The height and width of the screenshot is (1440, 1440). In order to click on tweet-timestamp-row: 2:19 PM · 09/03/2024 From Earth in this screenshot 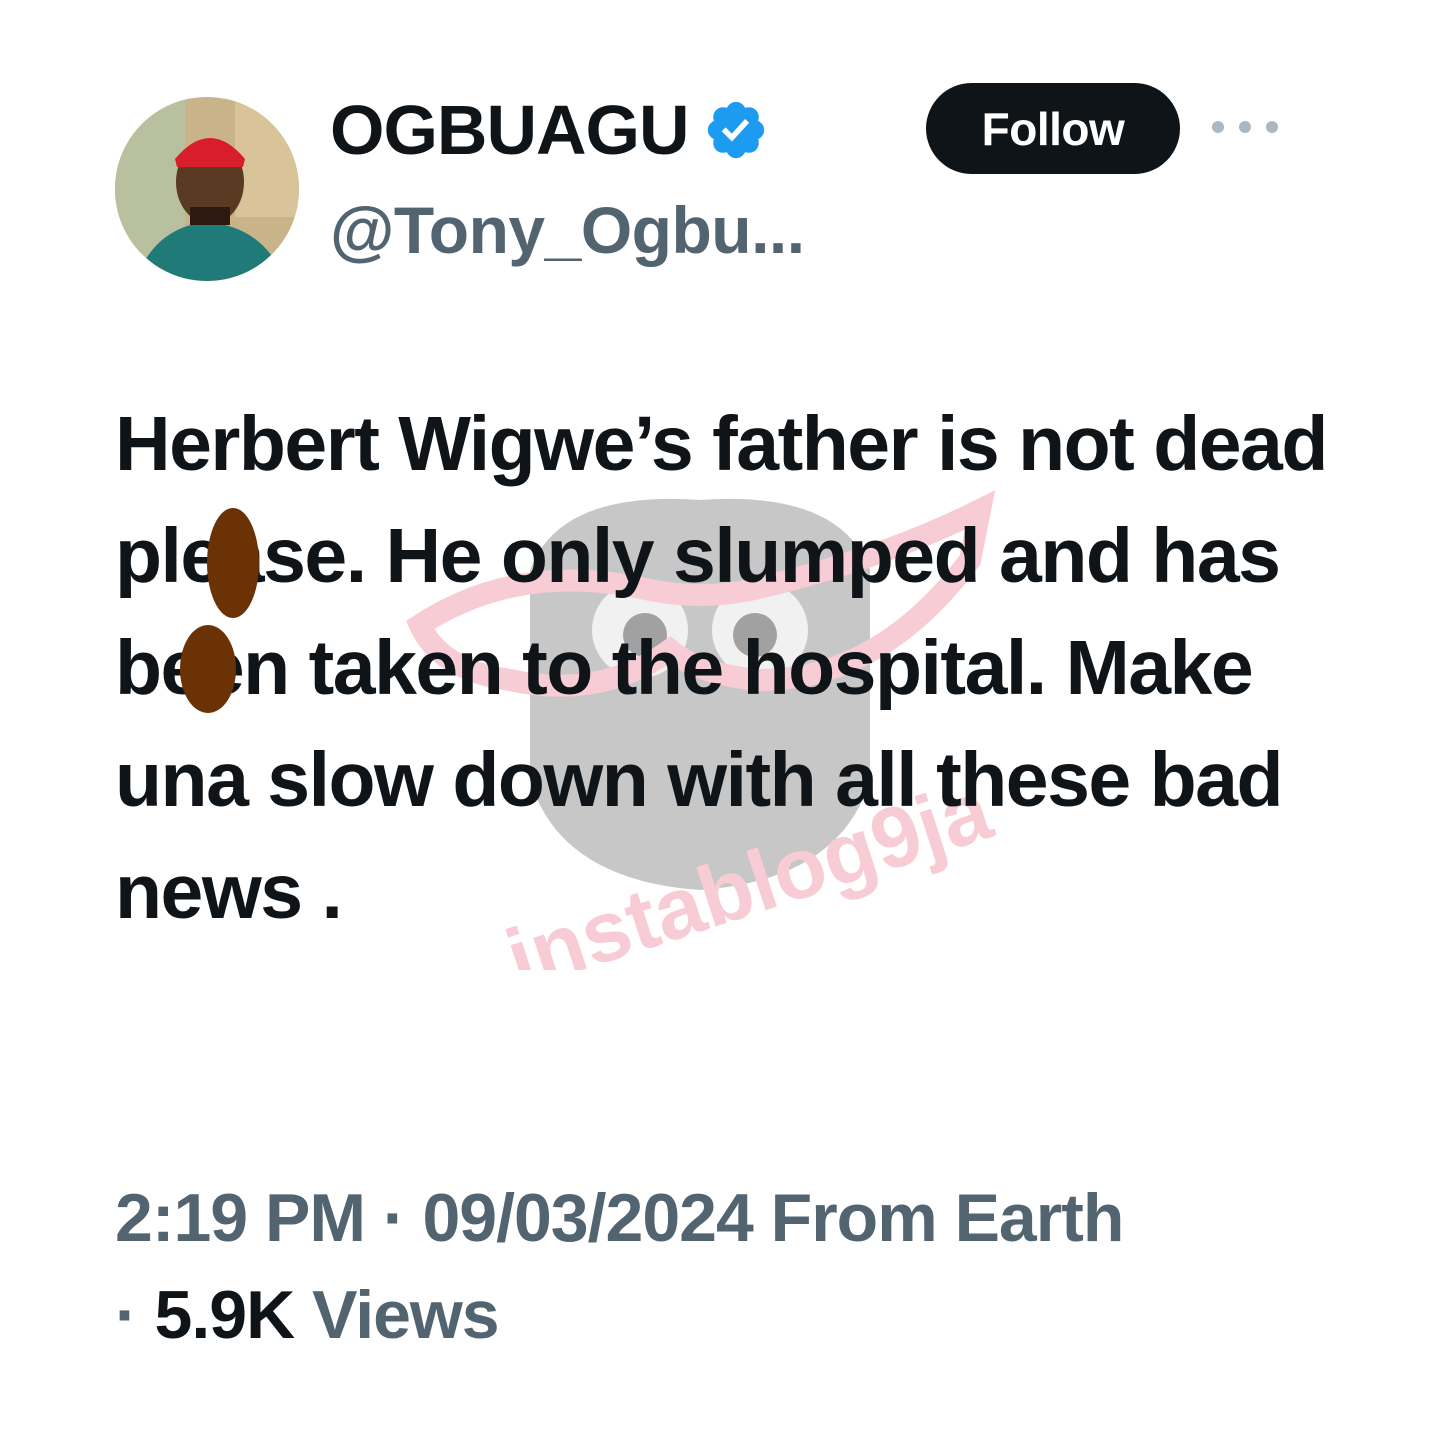, I will do `click(620, 1218)`.